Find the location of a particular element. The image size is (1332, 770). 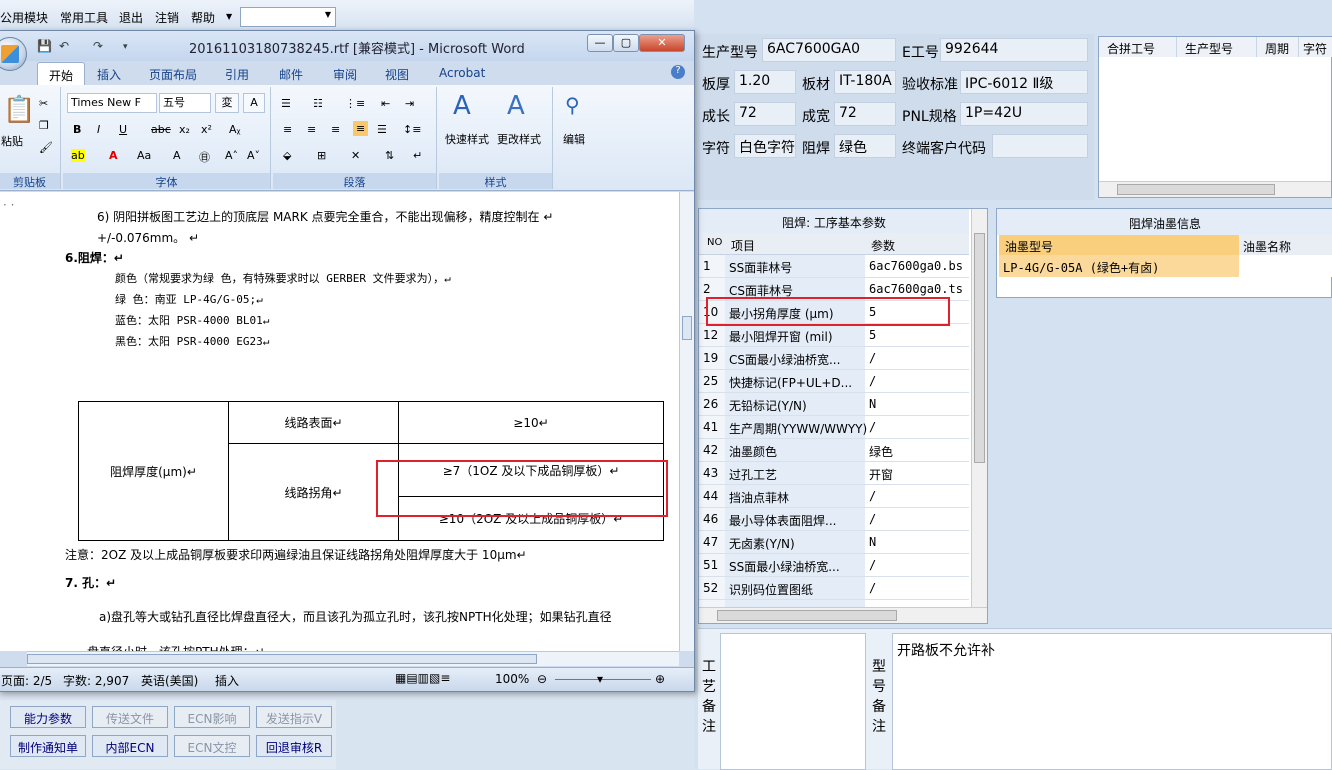

align-center-icon: ≡ is located at coordinates (311, 129).